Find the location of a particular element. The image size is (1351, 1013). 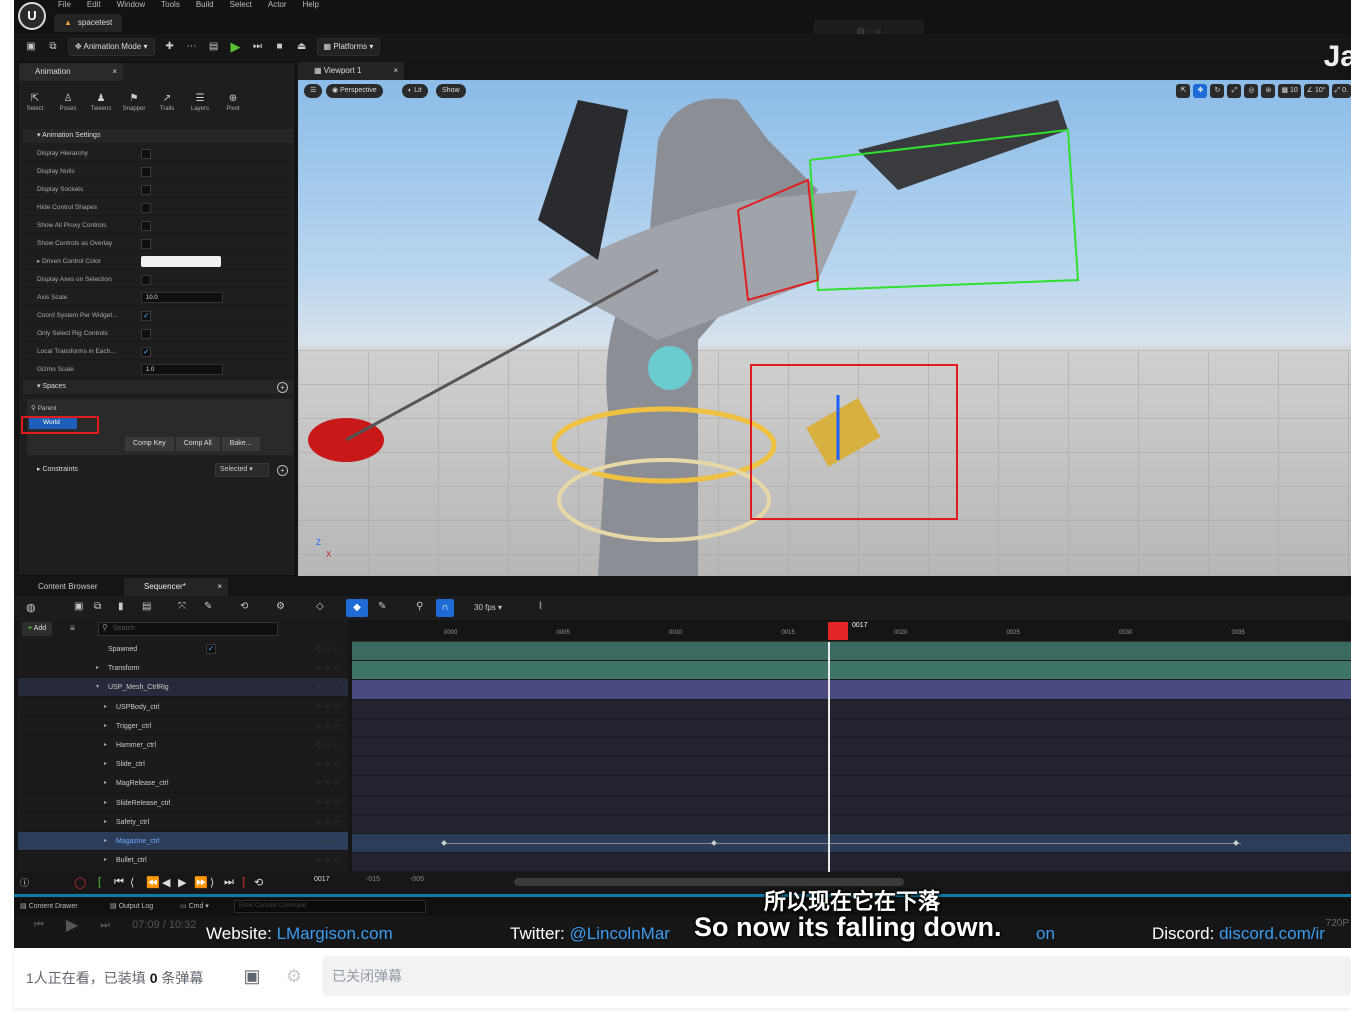

comp-all-button: Comp All is located at coordinates (197, 444).